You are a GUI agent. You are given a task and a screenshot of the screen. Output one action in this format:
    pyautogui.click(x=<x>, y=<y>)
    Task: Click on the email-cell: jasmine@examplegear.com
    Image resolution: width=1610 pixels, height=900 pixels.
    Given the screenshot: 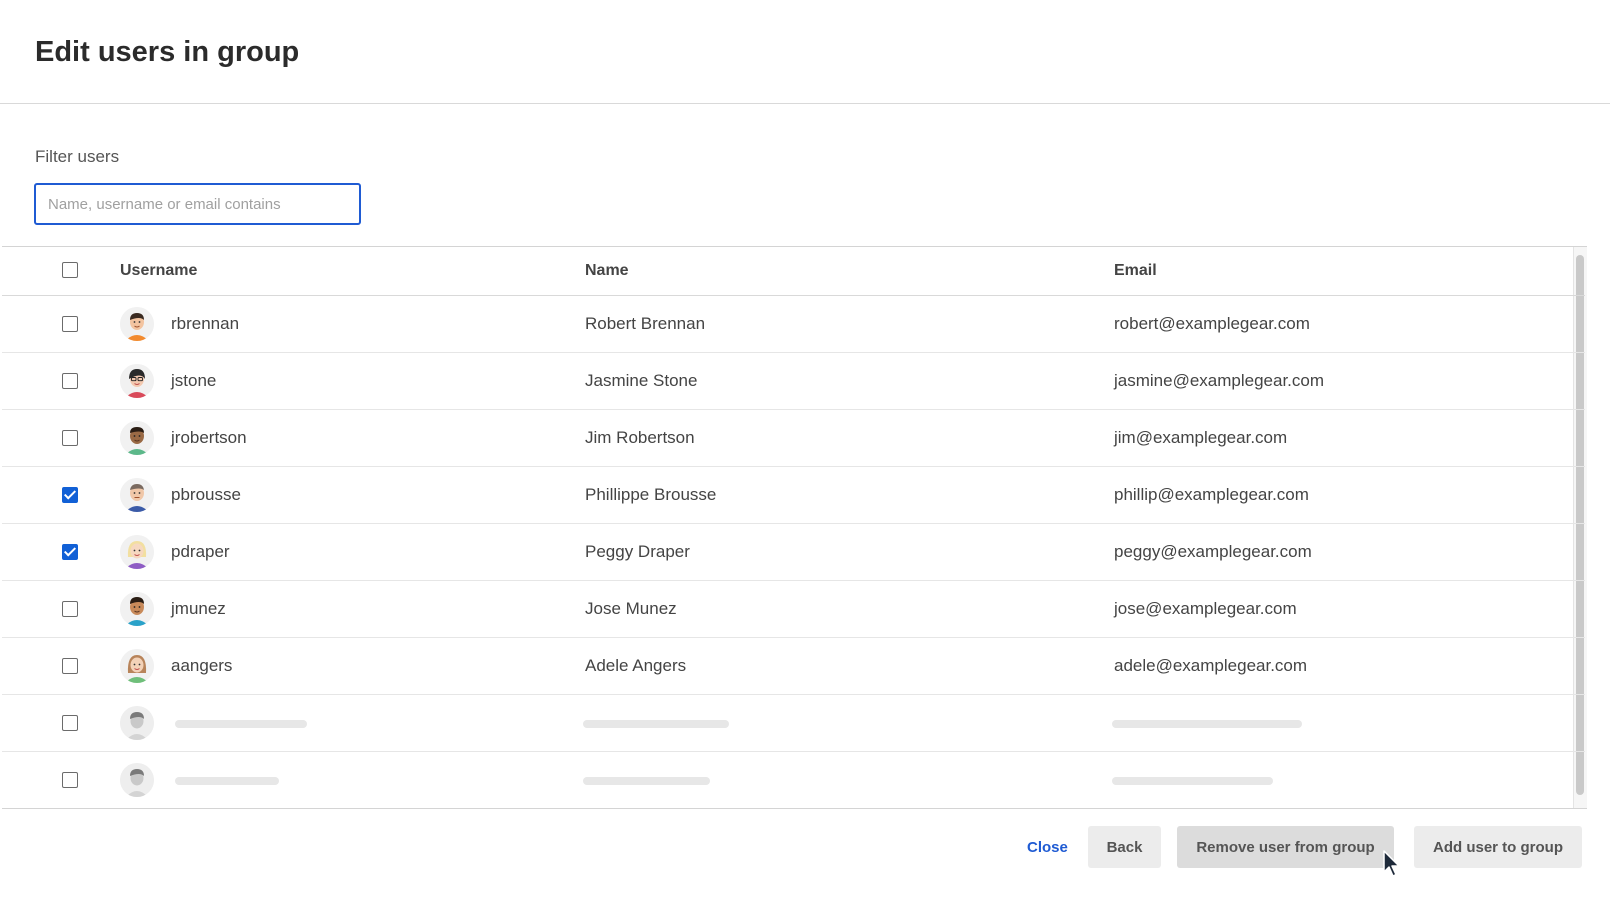 What is the action you would take?
    pyautogui.click(x=1219, y=380)
    